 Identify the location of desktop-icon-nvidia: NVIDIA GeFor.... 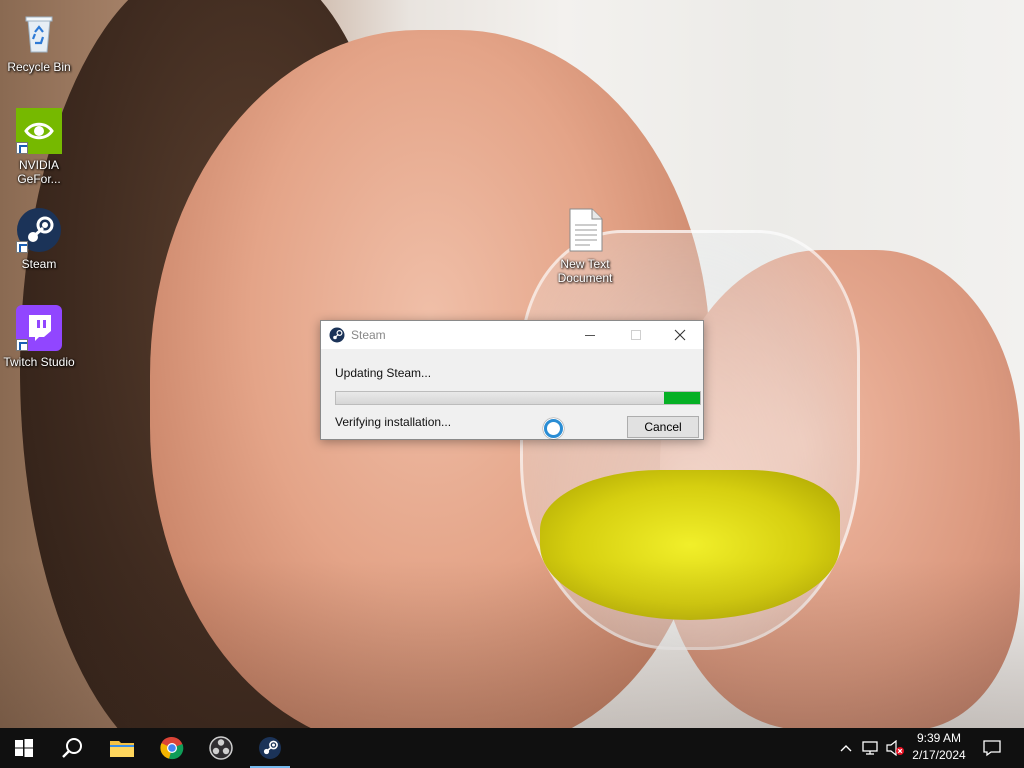
(39, 147).